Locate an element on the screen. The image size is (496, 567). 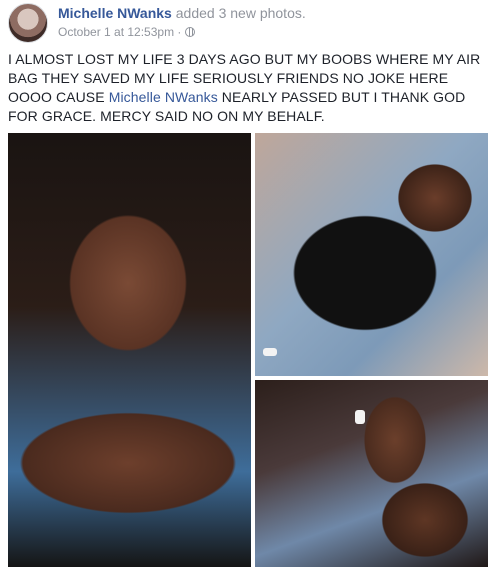
post-subline: October 1 at 12:53pm · is located at coordinates (182, 32).